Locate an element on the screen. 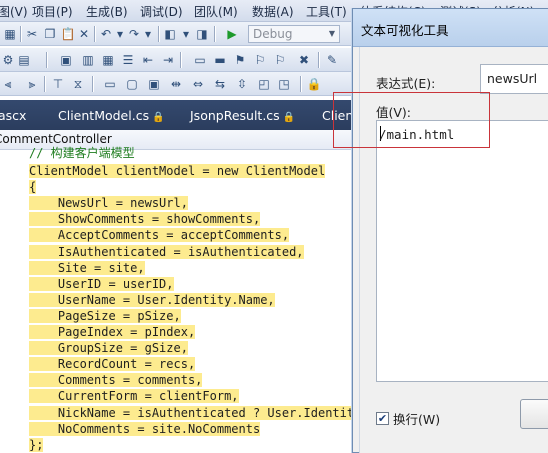 Image resolution: width=548 pixels, height=453 pixels. cut-icon: ✂ is located at coordinates (32, 34).